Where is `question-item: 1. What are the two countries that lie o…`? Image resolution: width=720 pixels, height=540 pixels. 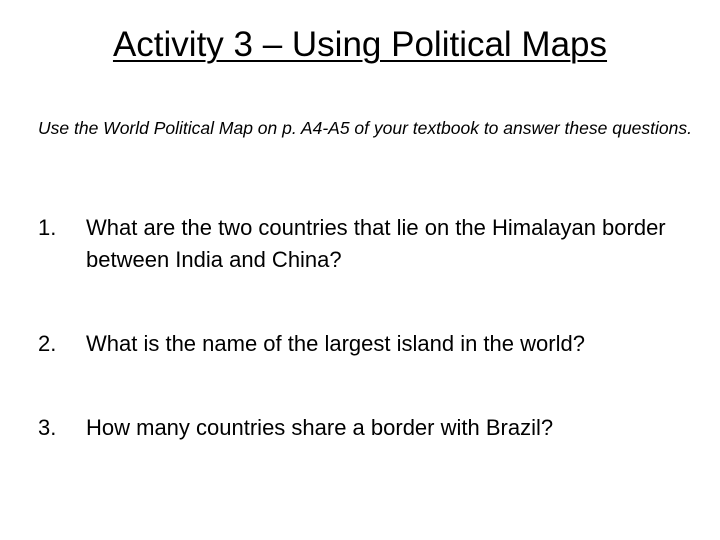 question-item: 1. What are the two countries that lie o… is located at coordinates (368, 244).